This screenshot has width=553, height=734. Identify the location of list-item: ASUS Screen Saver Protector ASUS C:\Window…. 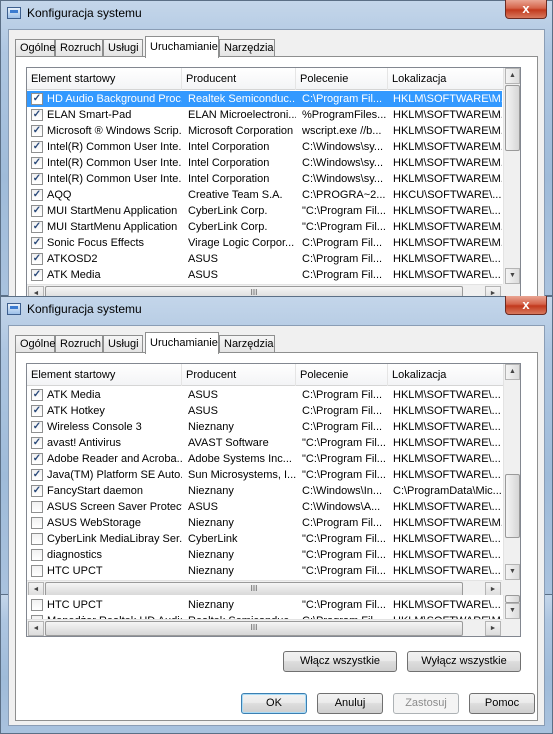
(264, 507).